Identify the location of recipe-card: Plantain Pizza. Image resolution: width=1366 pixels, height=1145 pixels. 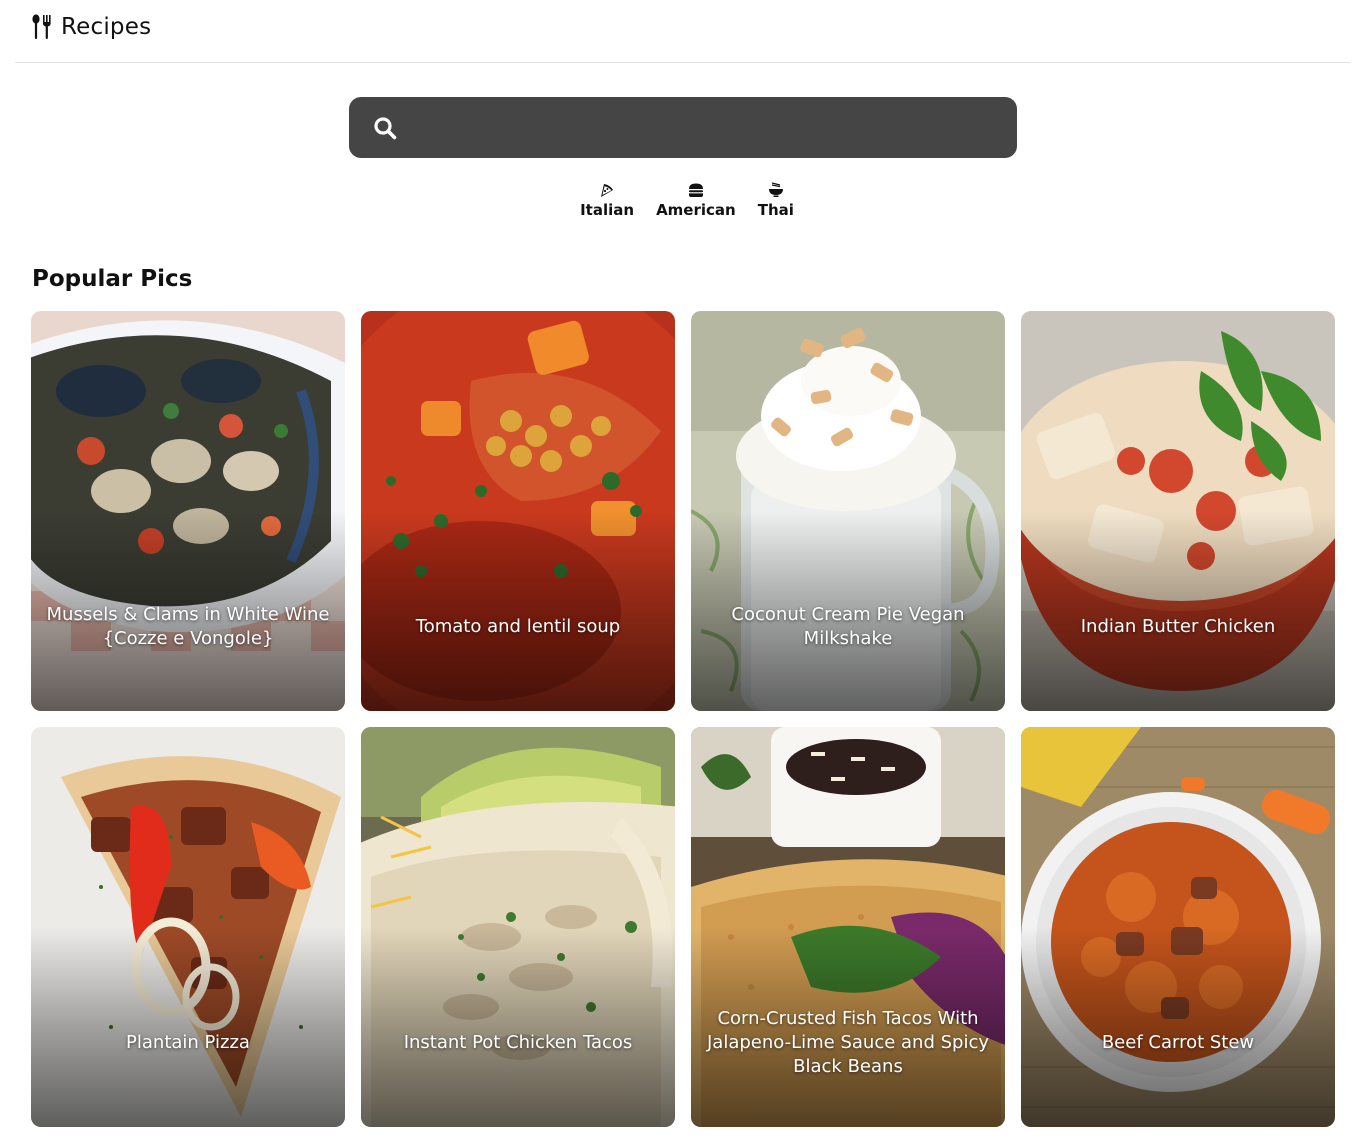
(188, 927).